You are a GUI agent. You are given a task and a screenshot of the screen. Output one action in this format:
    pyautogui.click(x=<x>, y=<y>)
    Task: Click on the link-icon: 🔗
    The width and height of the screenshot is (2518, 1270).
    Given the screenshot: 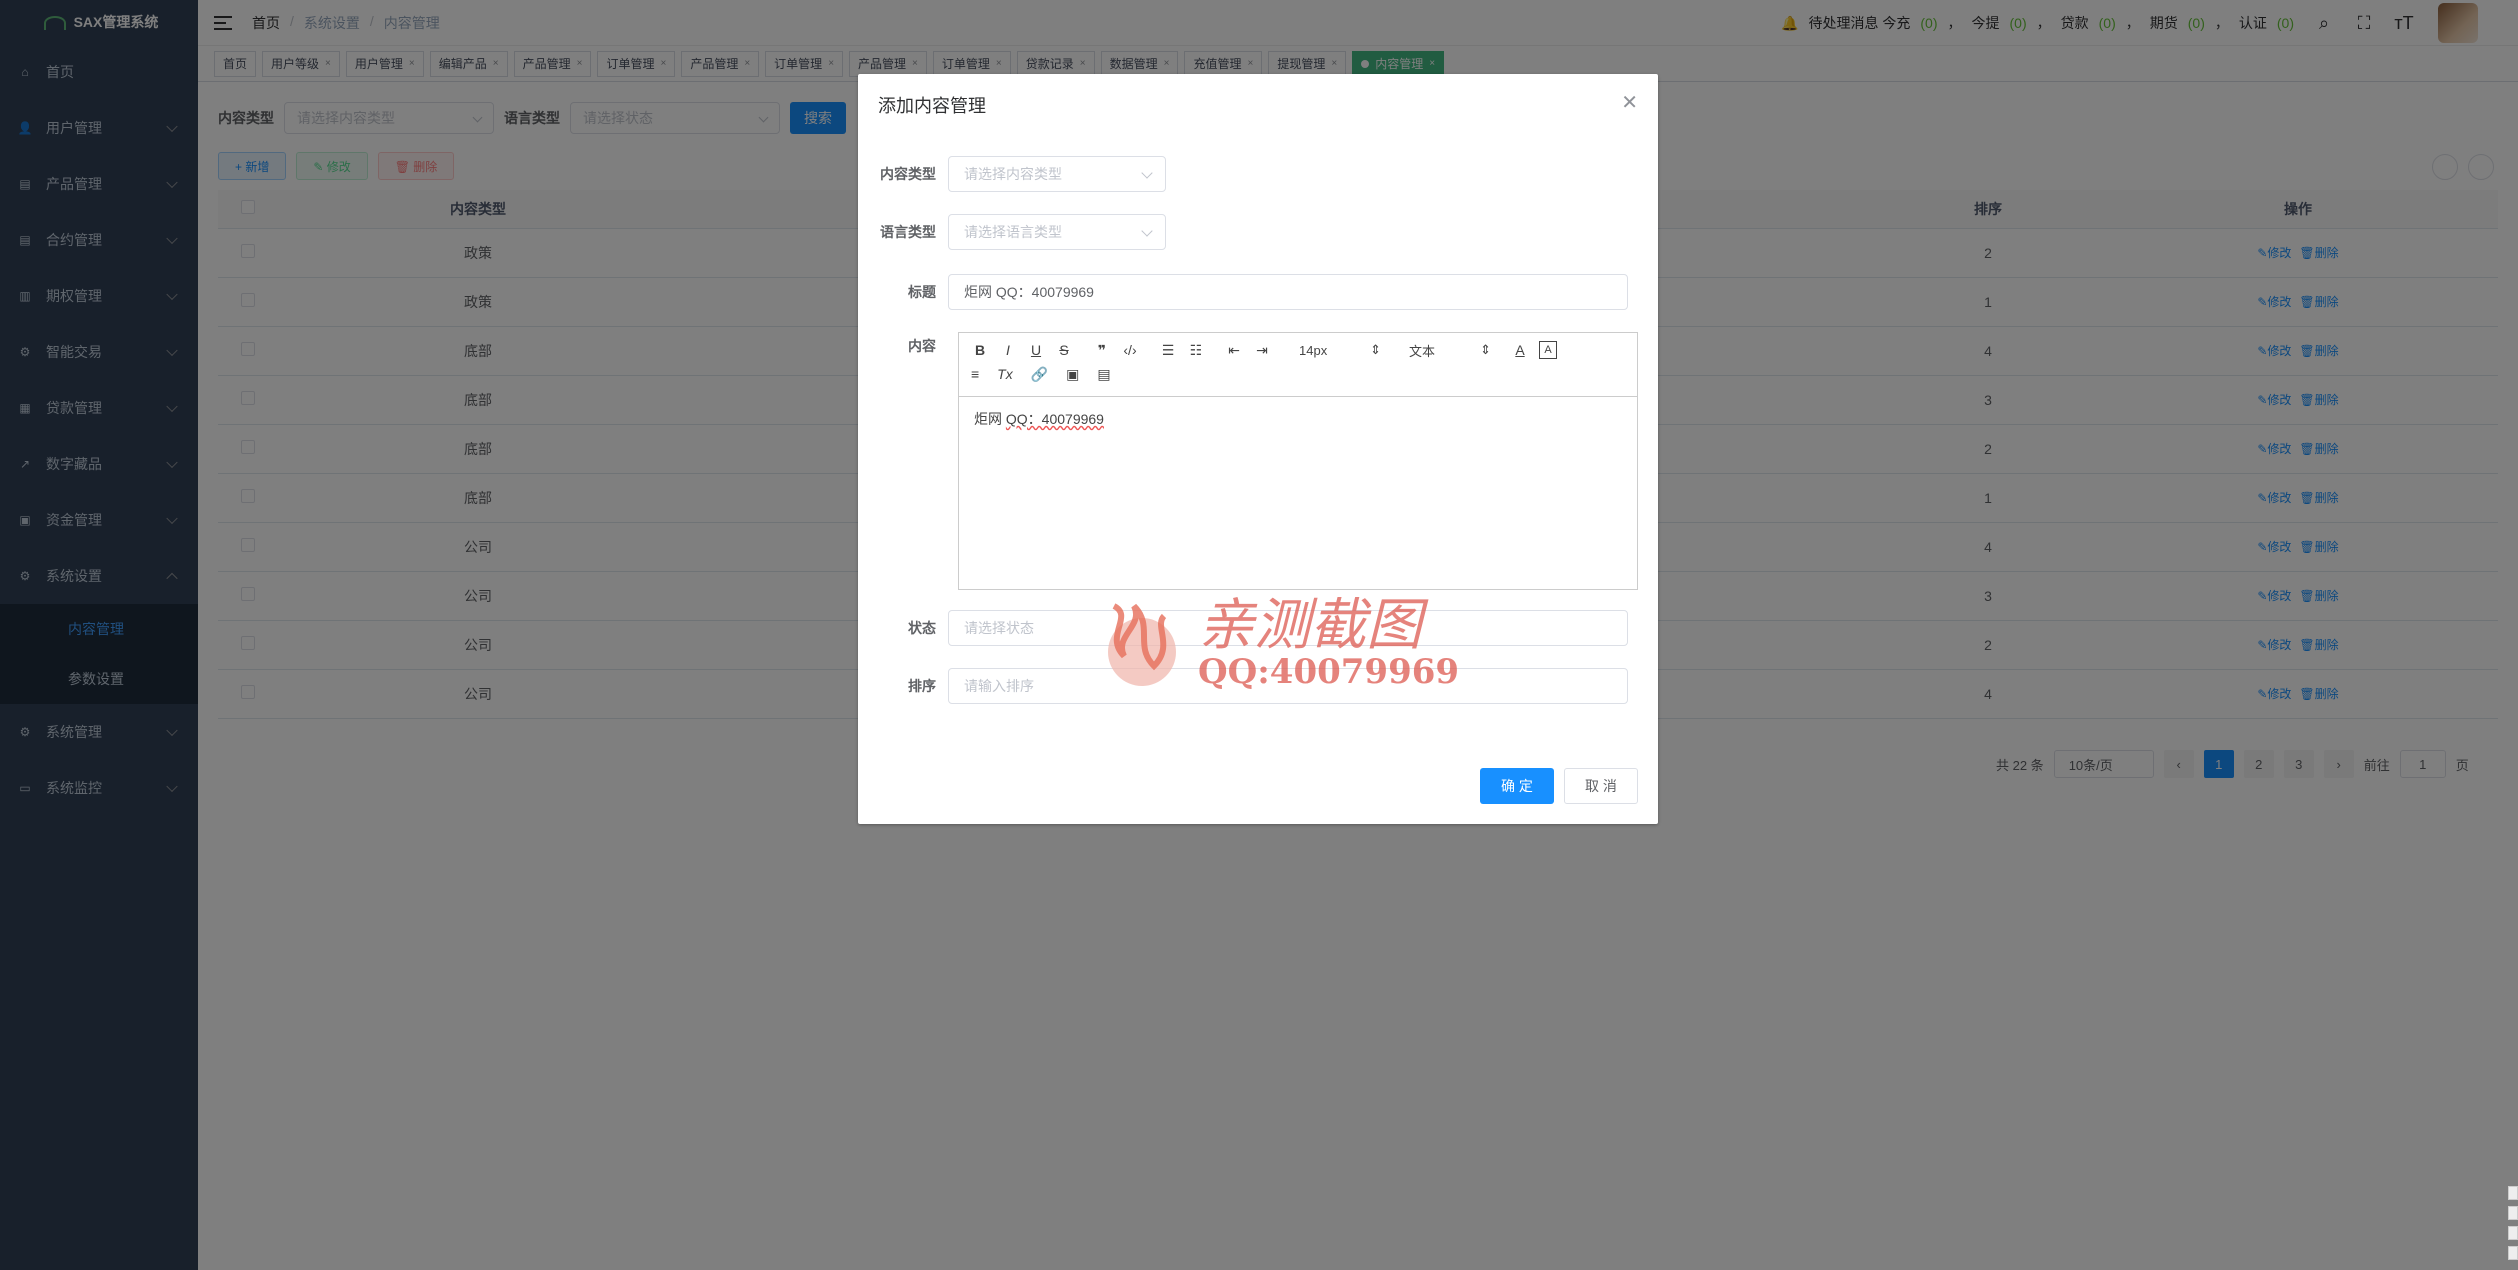 What is the action you would take?
    pyautogui.click(x=1039, y=374)
    